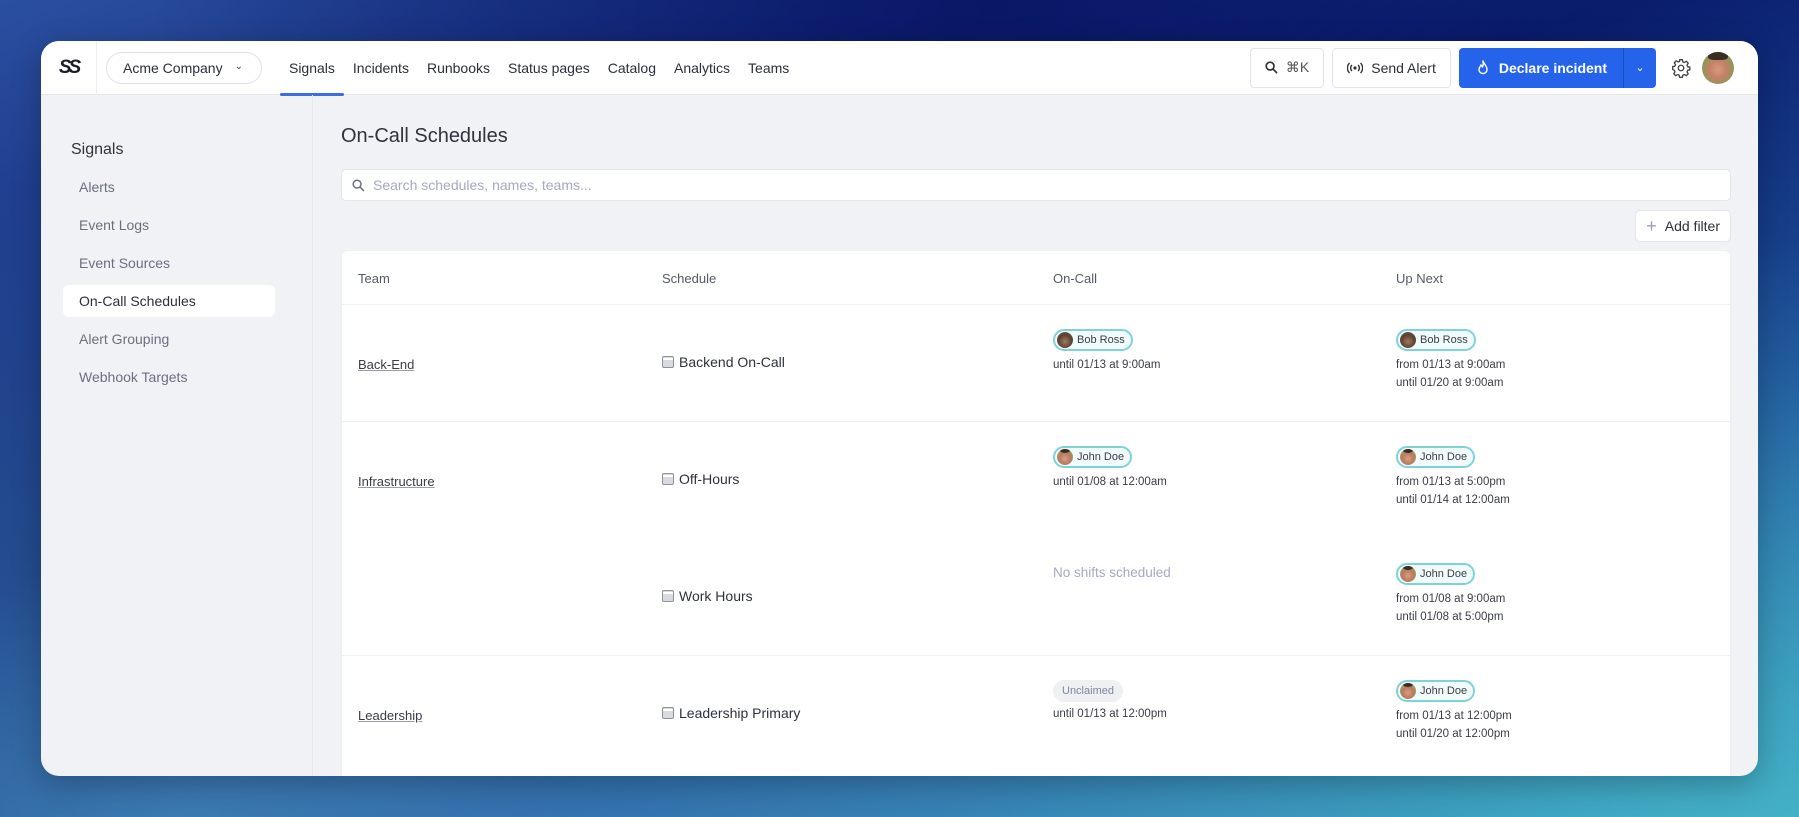  I want to click on sidebar-item-event-logs: Event Logs, so click(169, 225).